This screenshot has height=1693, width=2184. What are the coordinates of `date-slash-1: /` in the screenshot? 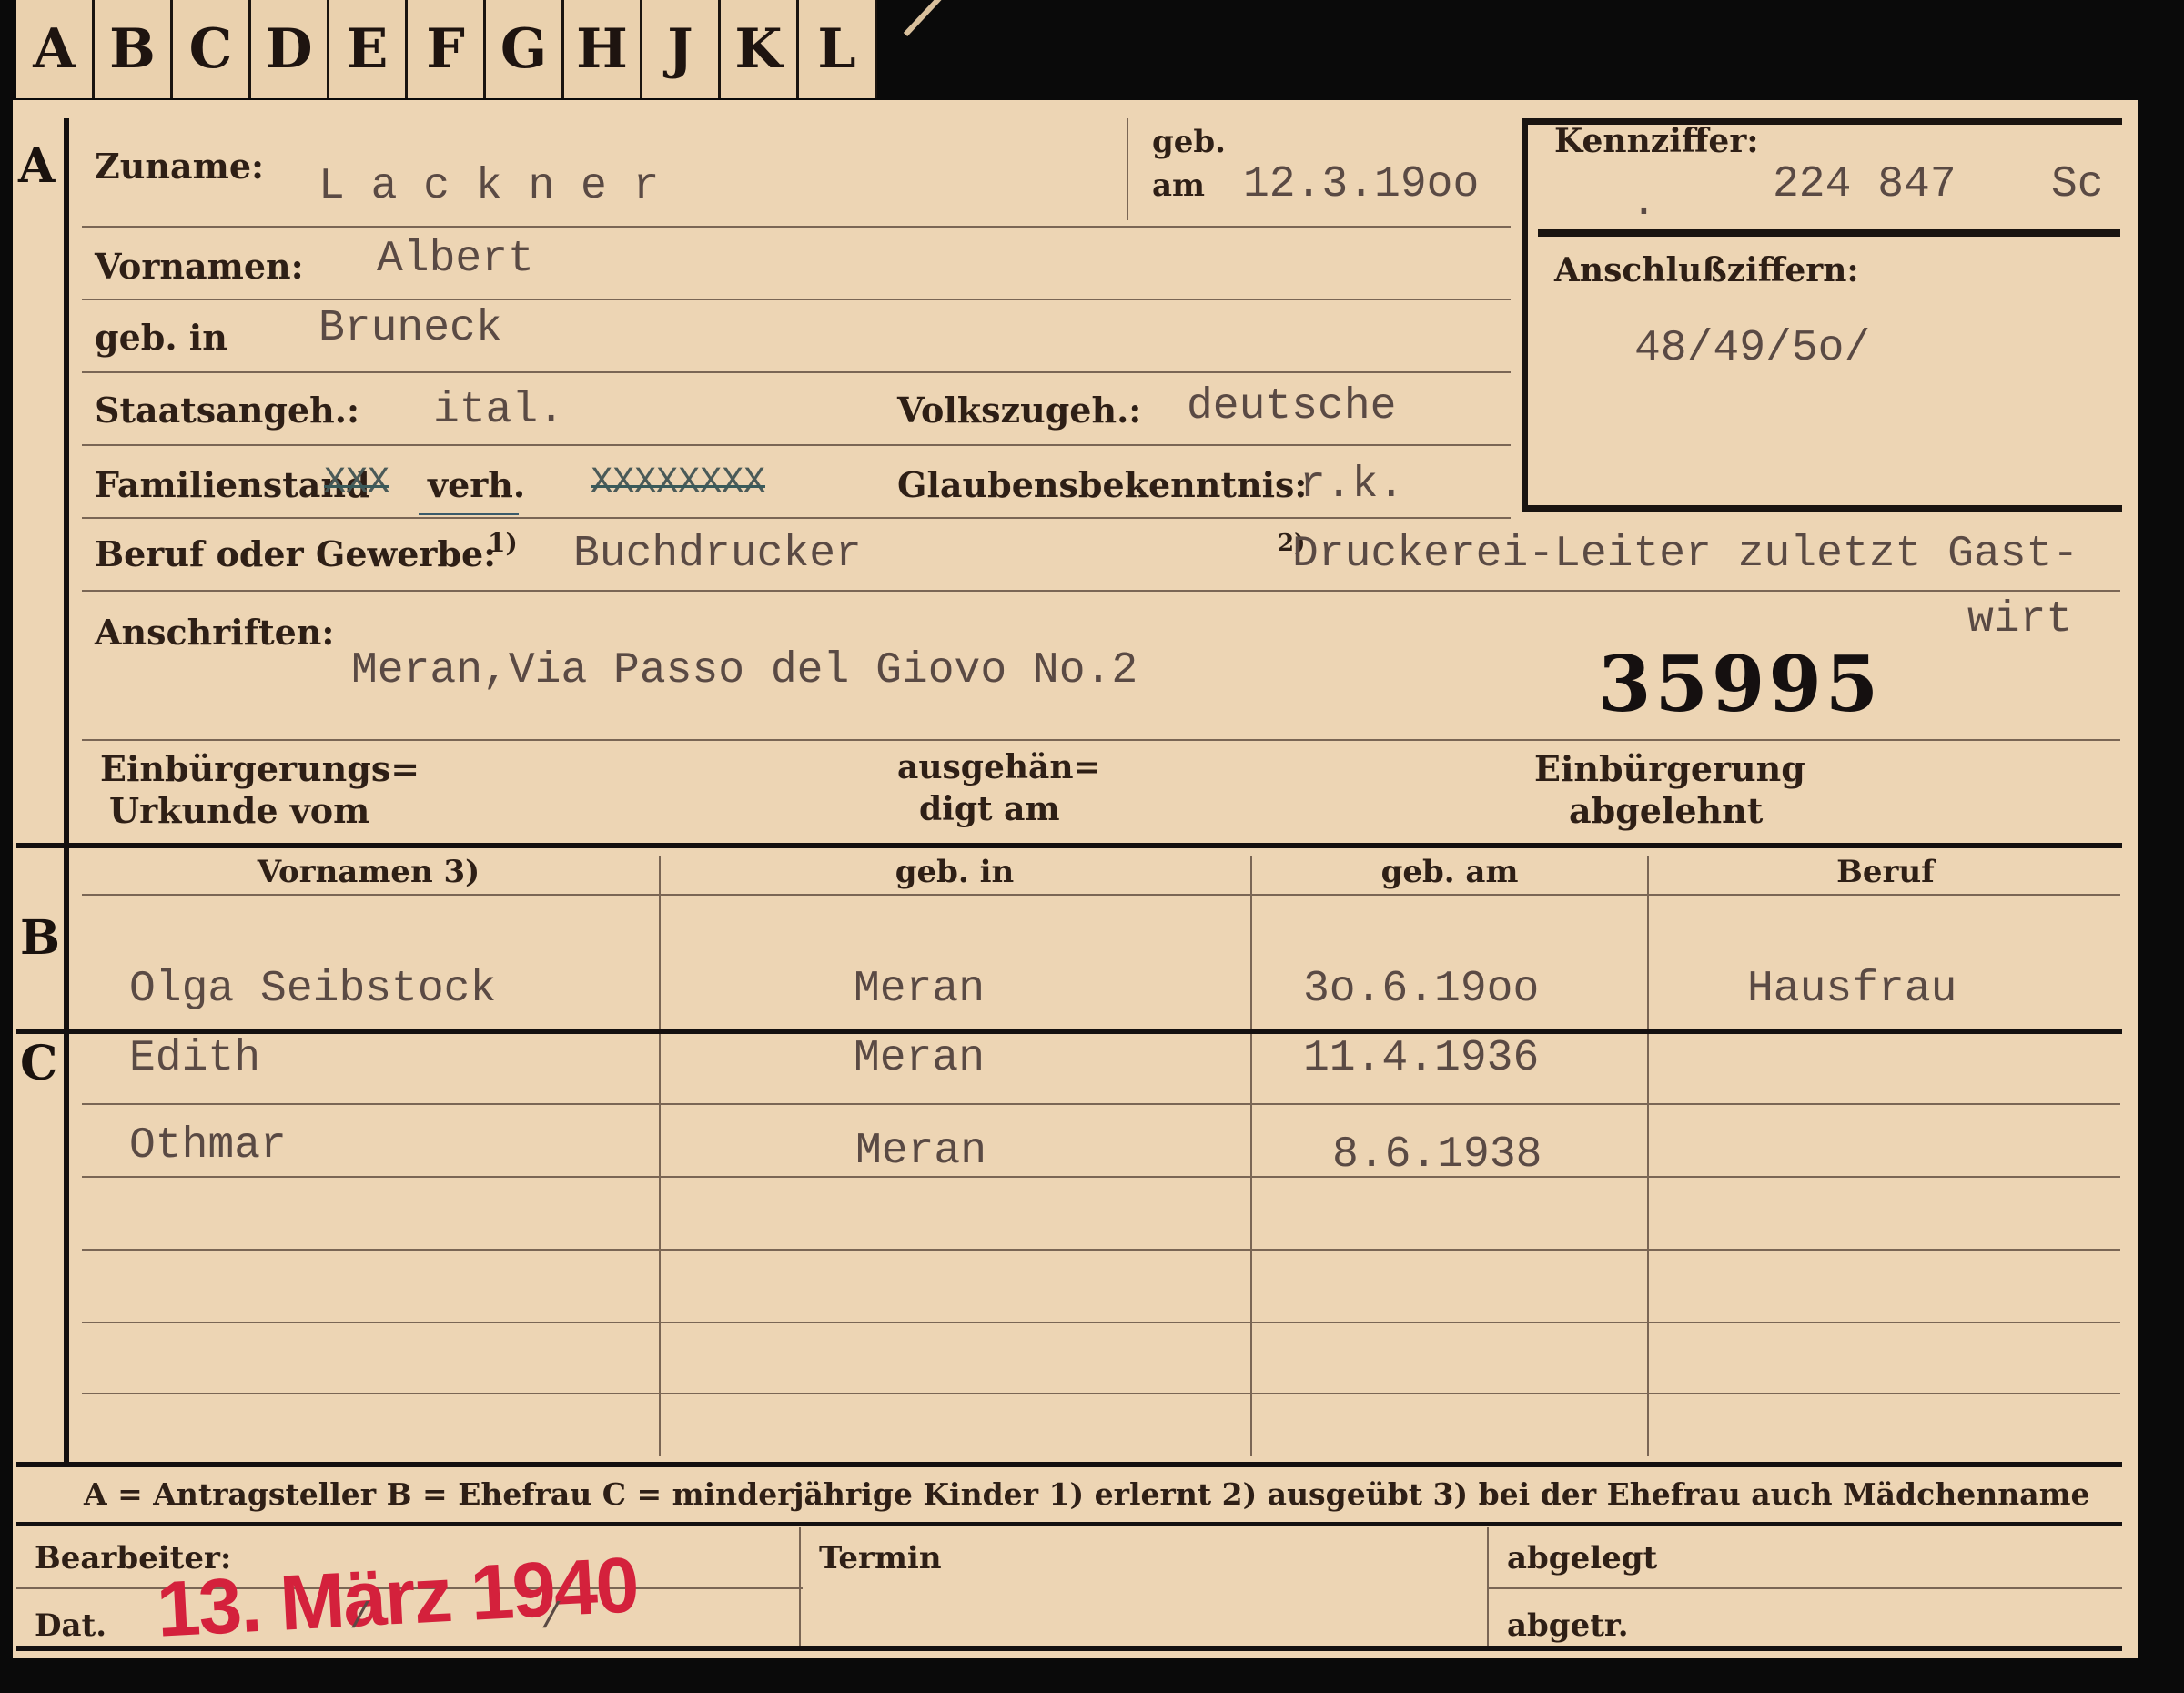 It's located at (361, 1618).